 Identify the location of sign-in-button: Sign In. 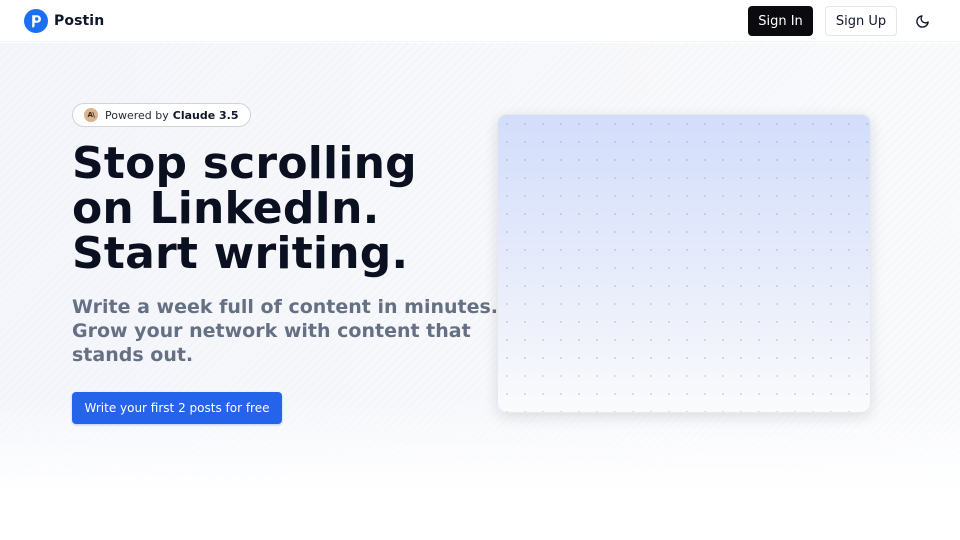
(780, 21).